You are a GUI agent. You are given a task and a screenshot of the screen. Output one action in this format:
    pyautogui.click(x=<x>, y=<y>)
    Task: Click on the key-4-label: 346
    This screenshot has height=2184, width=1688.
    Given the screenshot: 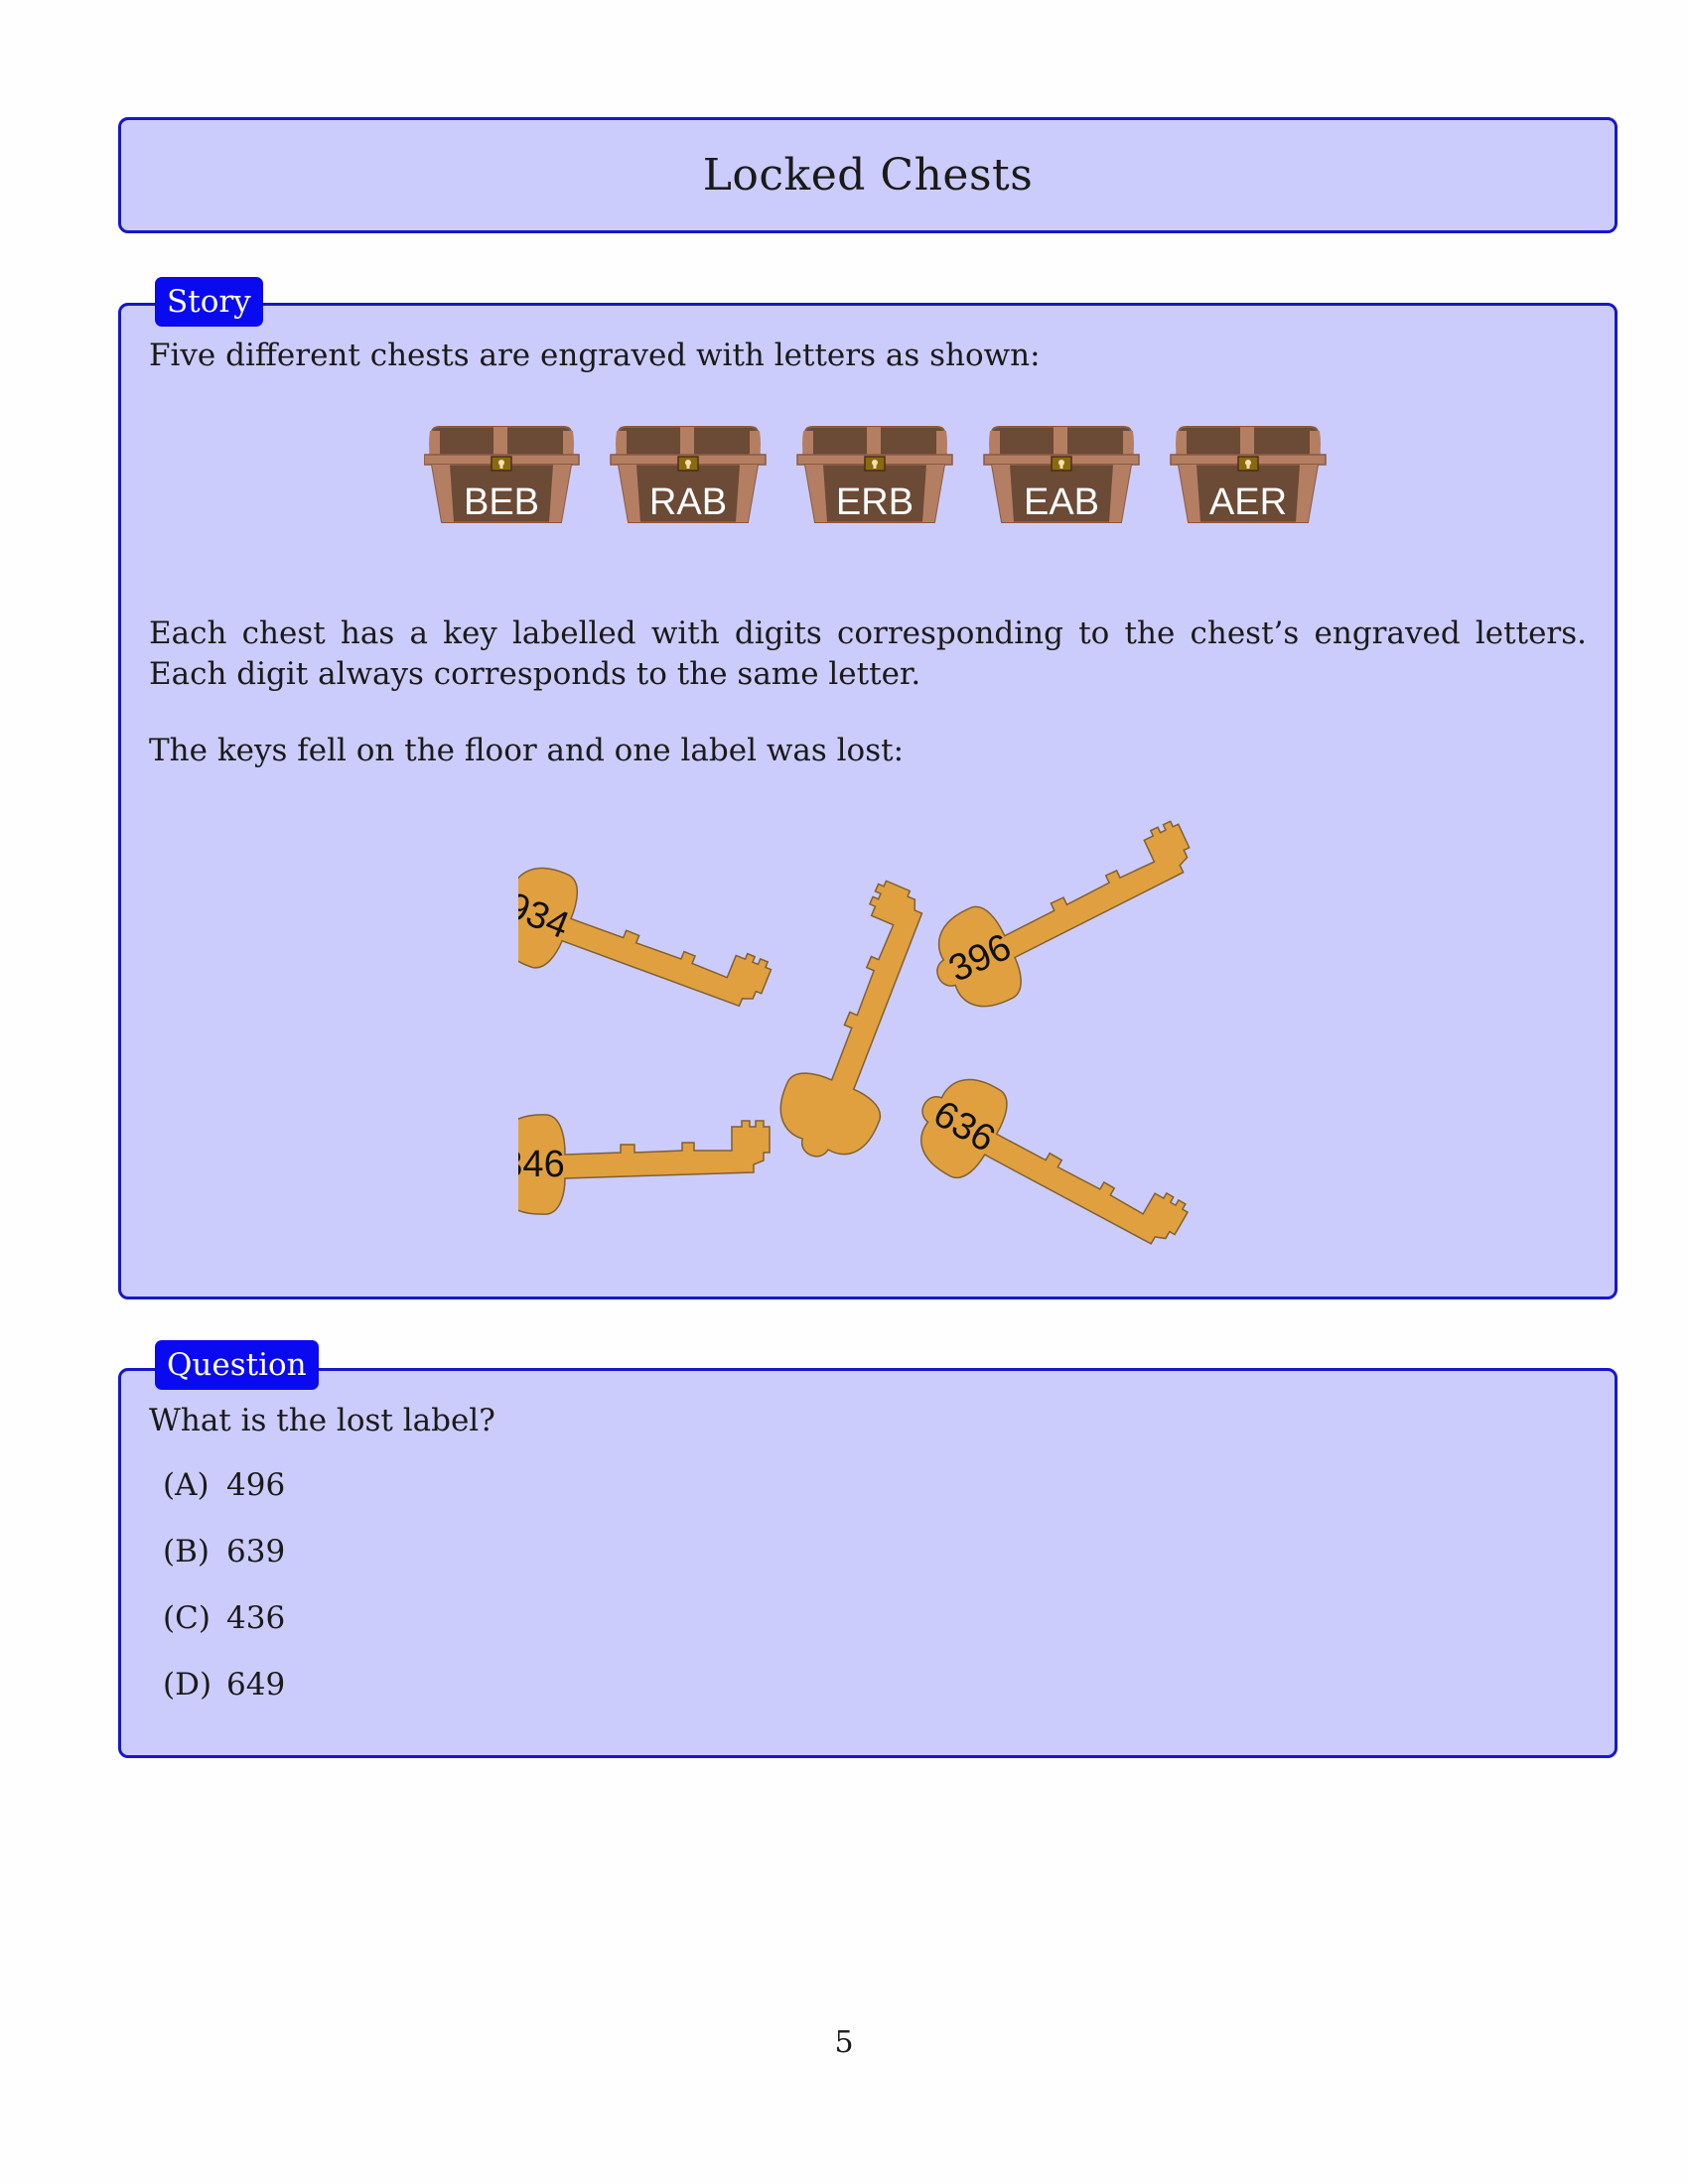 What is the action you would take?
    pyautogui.click(x=541, y=1164)
    